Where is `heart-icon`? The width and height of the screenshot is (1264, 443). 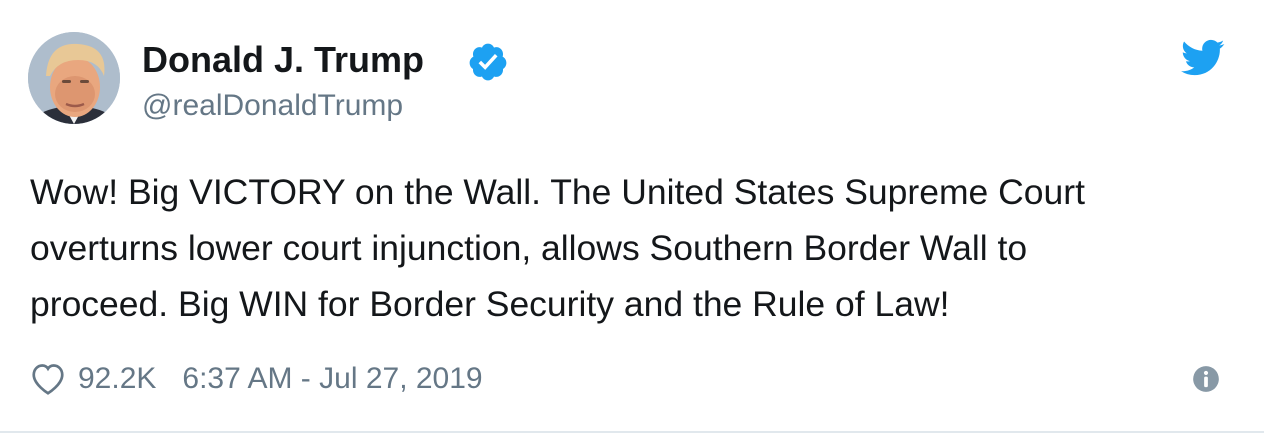 heart-icon is located at coordinates (48, 379).